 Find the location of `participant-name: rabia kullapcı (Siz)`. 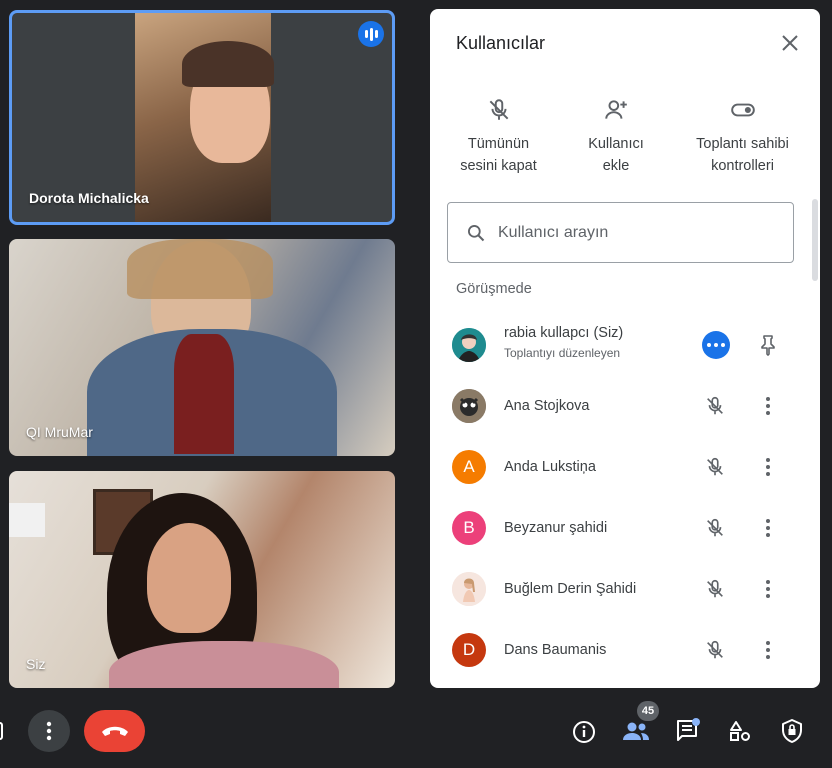

participant-name: rabia kullapcı (Siz) is located at coordinates (564, 333).